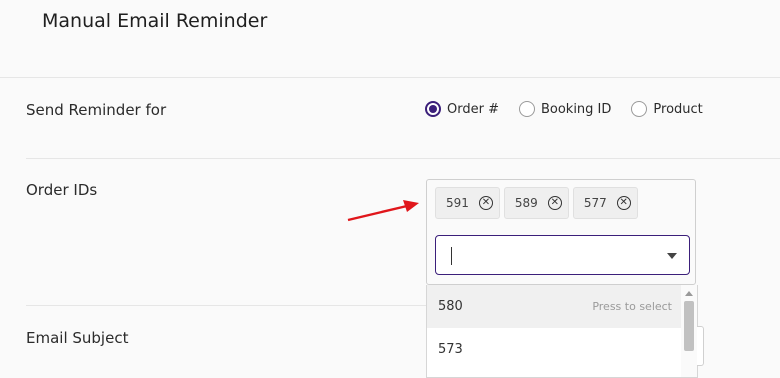 This screenshot has height=378, width=780. I want to click on email-subject-input, so click(700, 346).